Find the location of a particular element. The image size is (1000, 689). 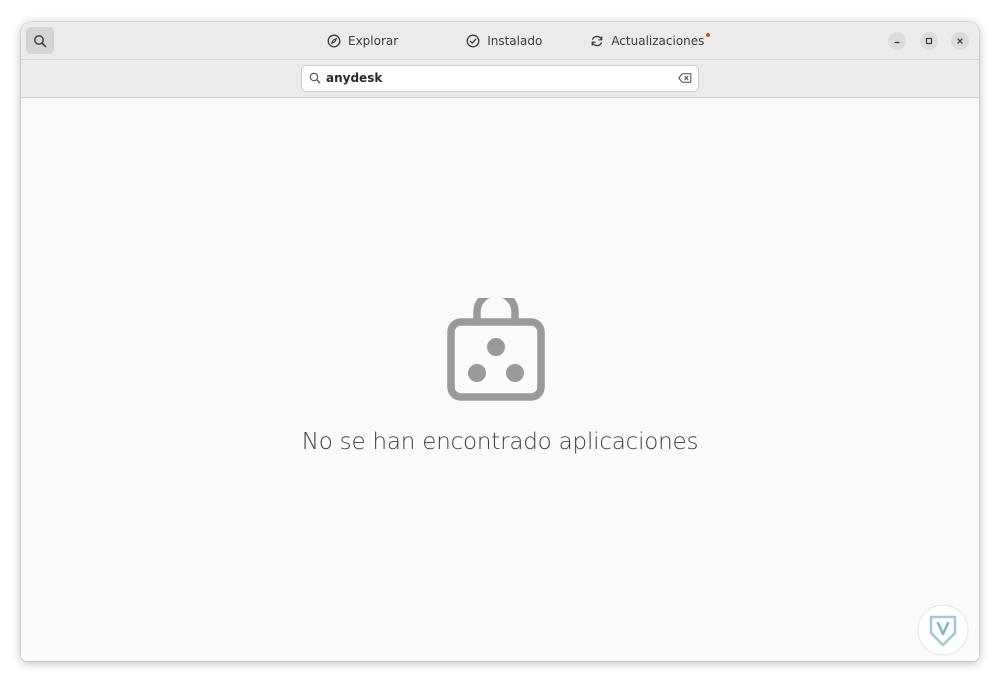

tab-instalado: Instalado is located at coordinates (504, 41).